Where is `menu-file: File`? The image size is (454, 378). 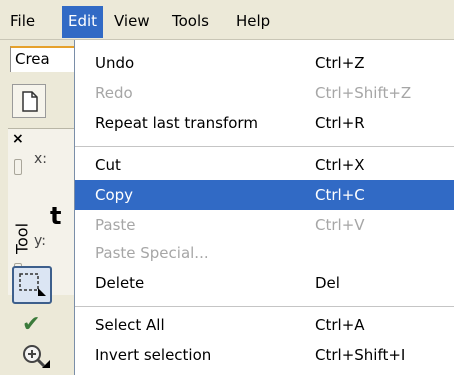 menu-file: File is located at coordinates (22, 21).